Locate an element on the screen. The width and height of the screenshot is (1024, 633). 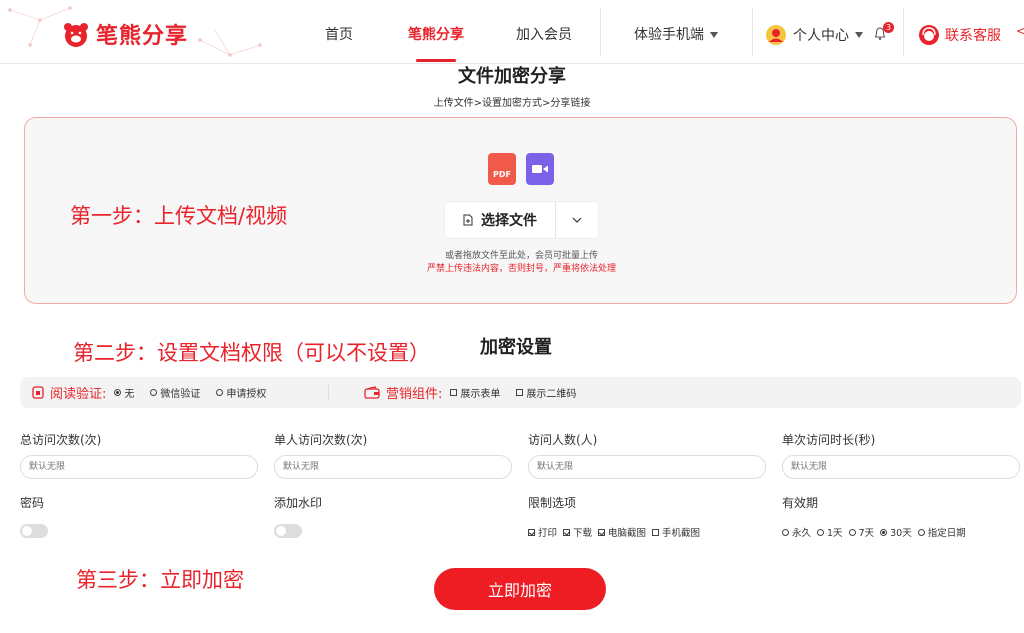
nav-service-label: 联系客服 is located at coordinates (973, 36).